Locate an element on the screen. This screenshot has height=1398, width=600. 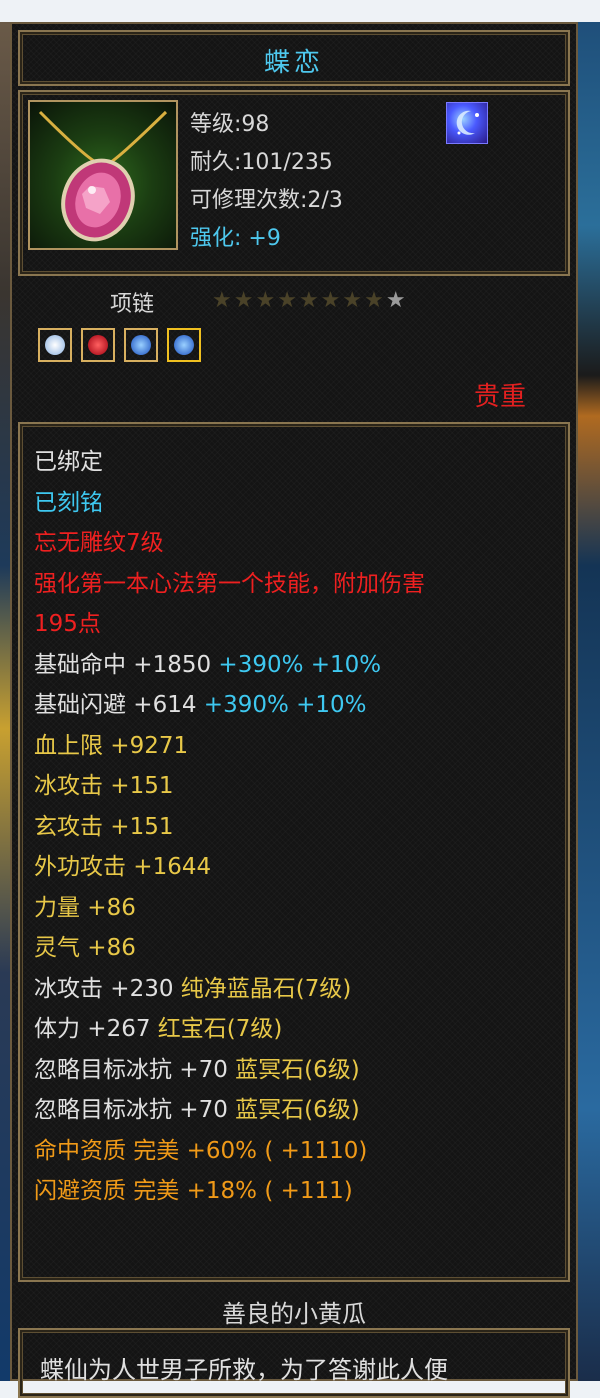
item-repair-count: 可修理次数:2/3 is located at coordinates (266, 200).